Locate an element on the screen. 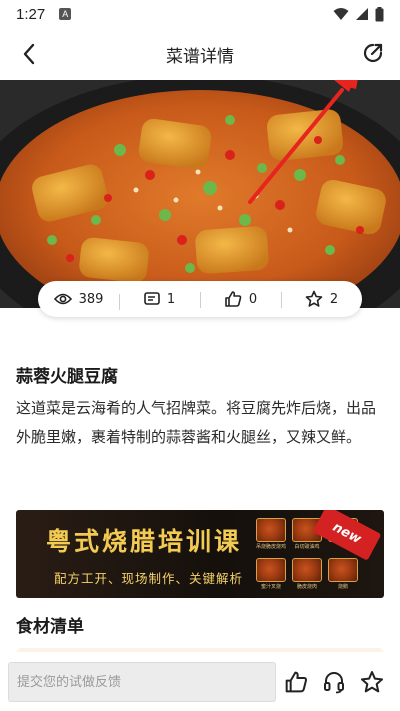 The width and height of the screenshot is (400, 711). share-icon is located at coordinates (373, 53).